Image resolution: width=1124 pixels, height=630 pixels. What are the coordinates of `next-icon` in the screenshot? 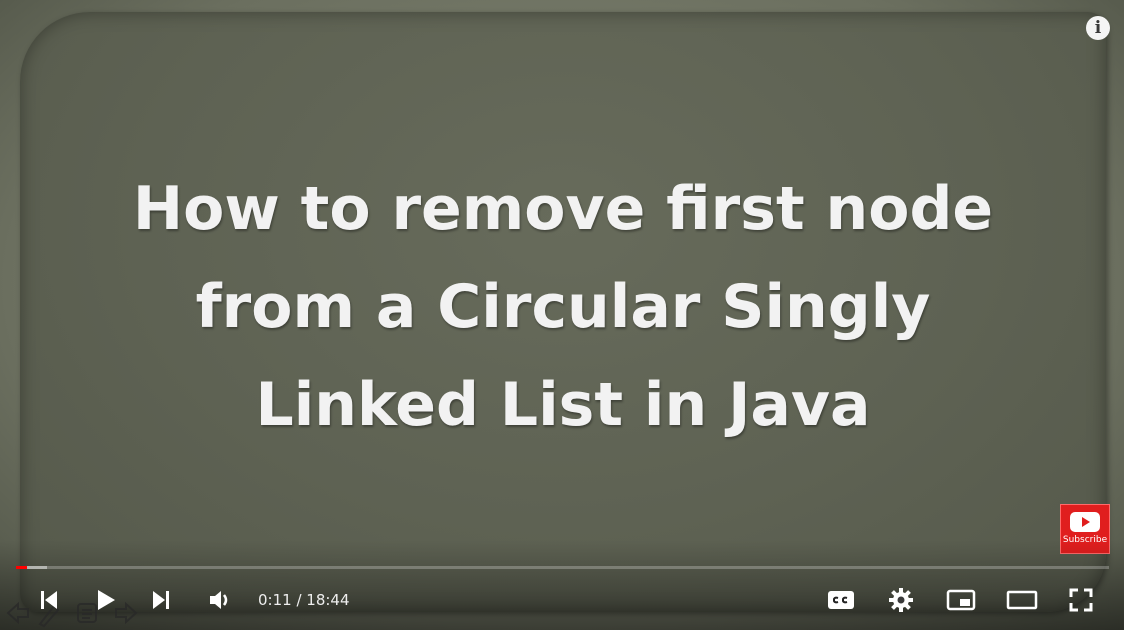 It's located at (161, 600).